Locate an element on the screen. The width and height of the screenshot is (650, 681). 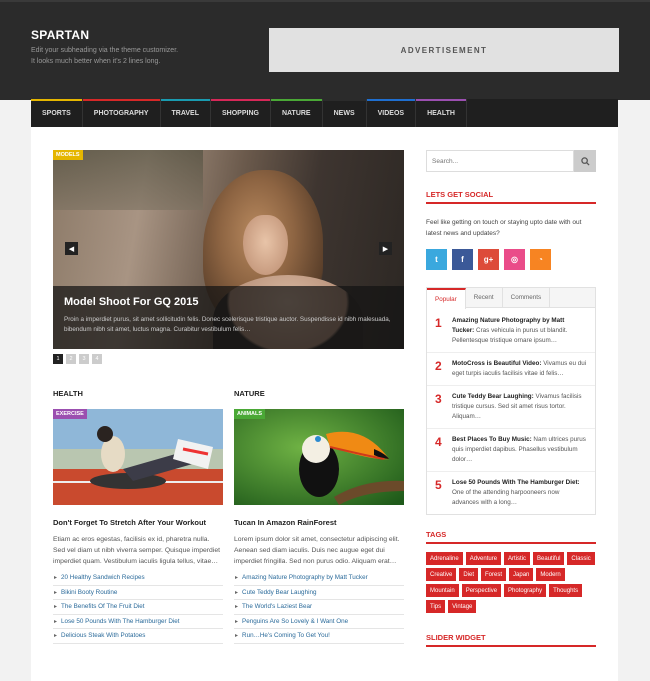
nav-item-nature: NATURE is located at coordinates (296, 113).